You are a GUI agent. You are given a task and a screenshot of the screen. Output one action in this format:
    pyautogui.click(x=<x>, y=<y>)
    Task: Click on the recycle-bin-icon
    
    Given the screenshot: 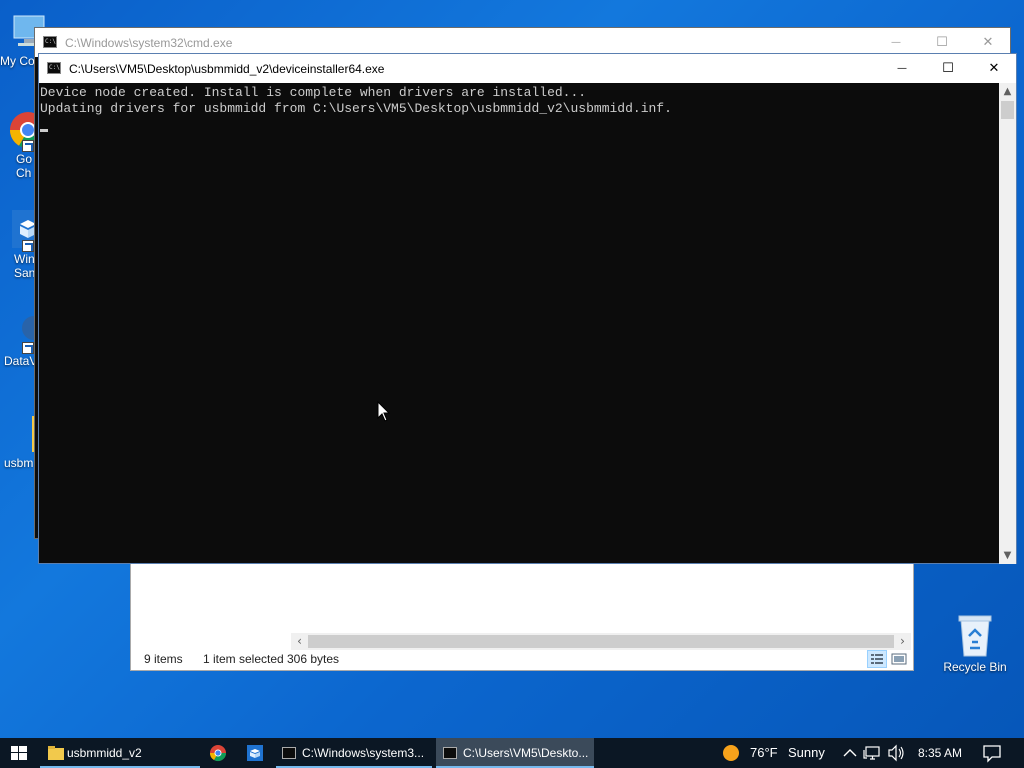 What is the action you would take?
    pyautogui.click(x=975, y=634)
    